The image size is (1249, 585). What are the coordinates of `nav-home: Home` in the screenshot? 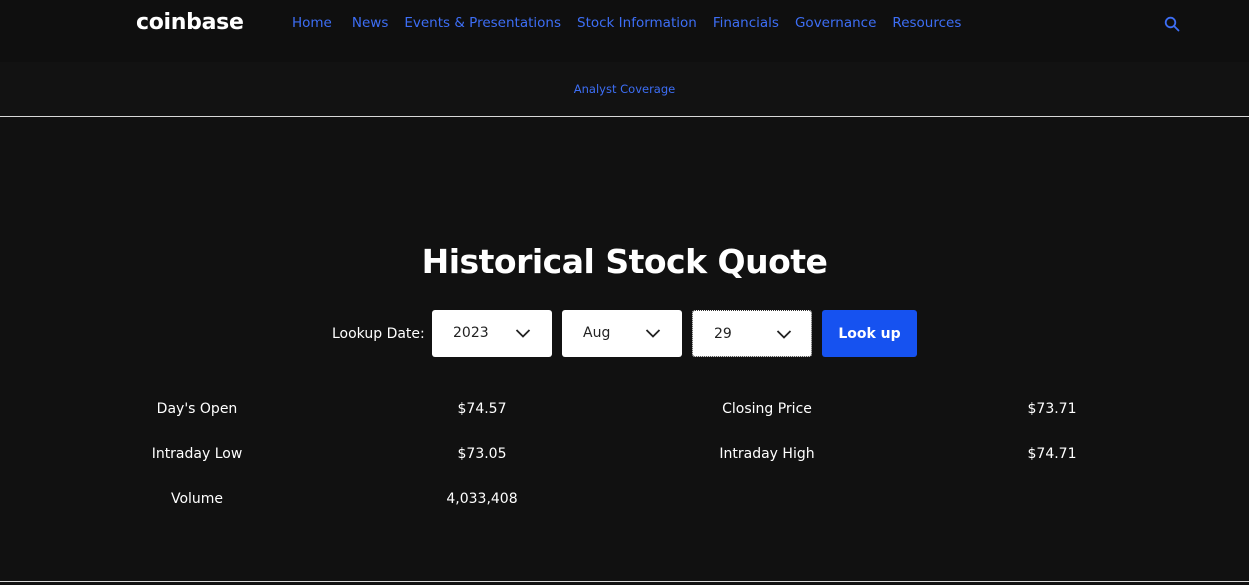 It's located at (312, 23).